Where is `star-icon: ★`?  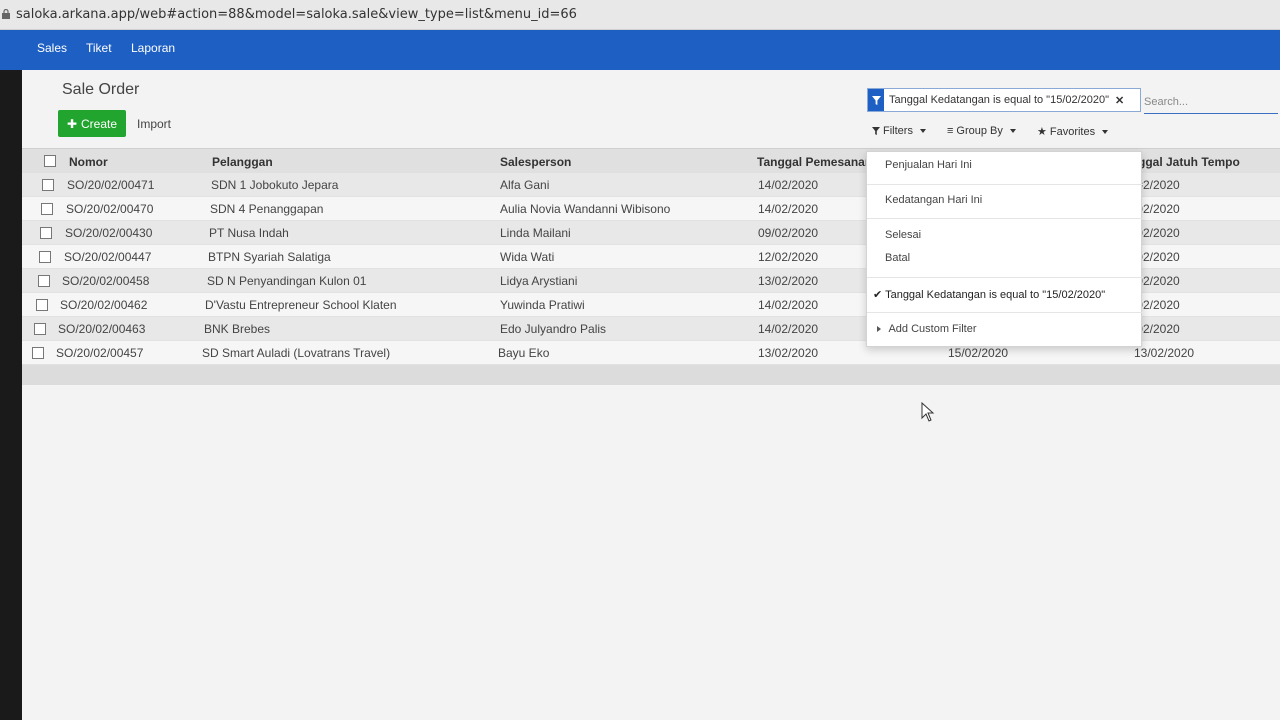
star-icon: ★ is located at coordinates (1042, 132).